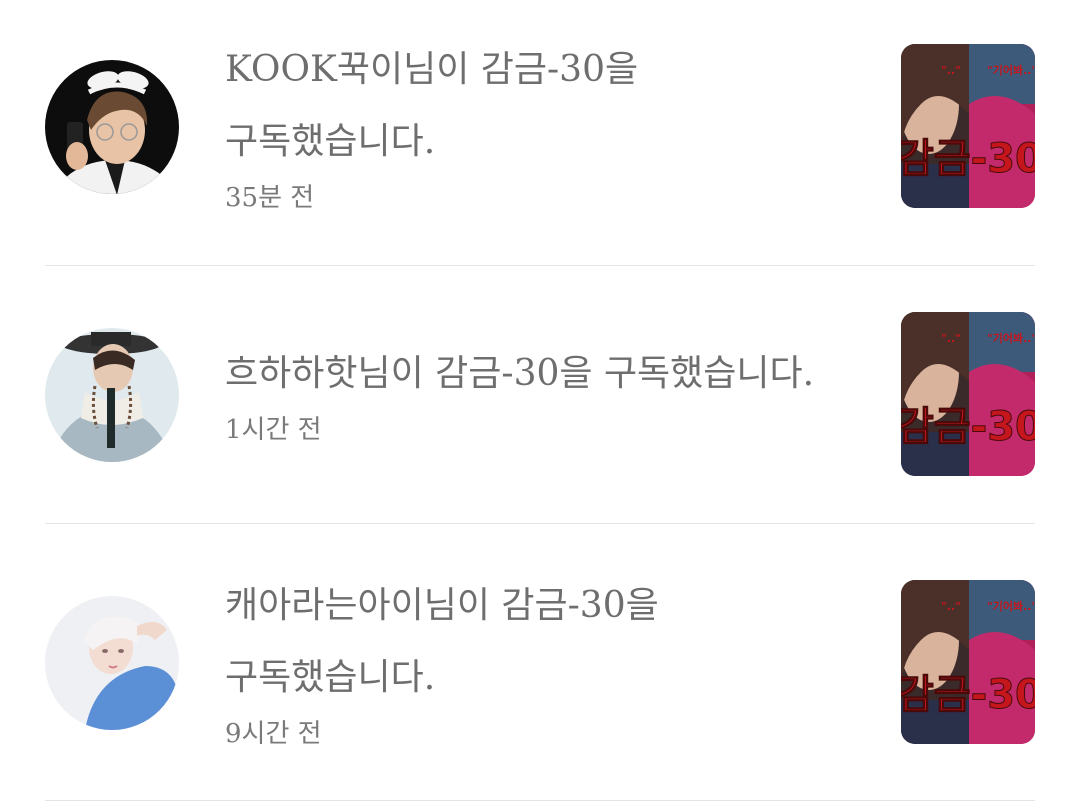 The image size is (1080, 810). What do you see at coordinates (550, 125) in the screenshot?
I see `notification-text: KOOK꾹이님이 감금-30을 구독했습니다. 35분 전` at bounding box center [550, 125].